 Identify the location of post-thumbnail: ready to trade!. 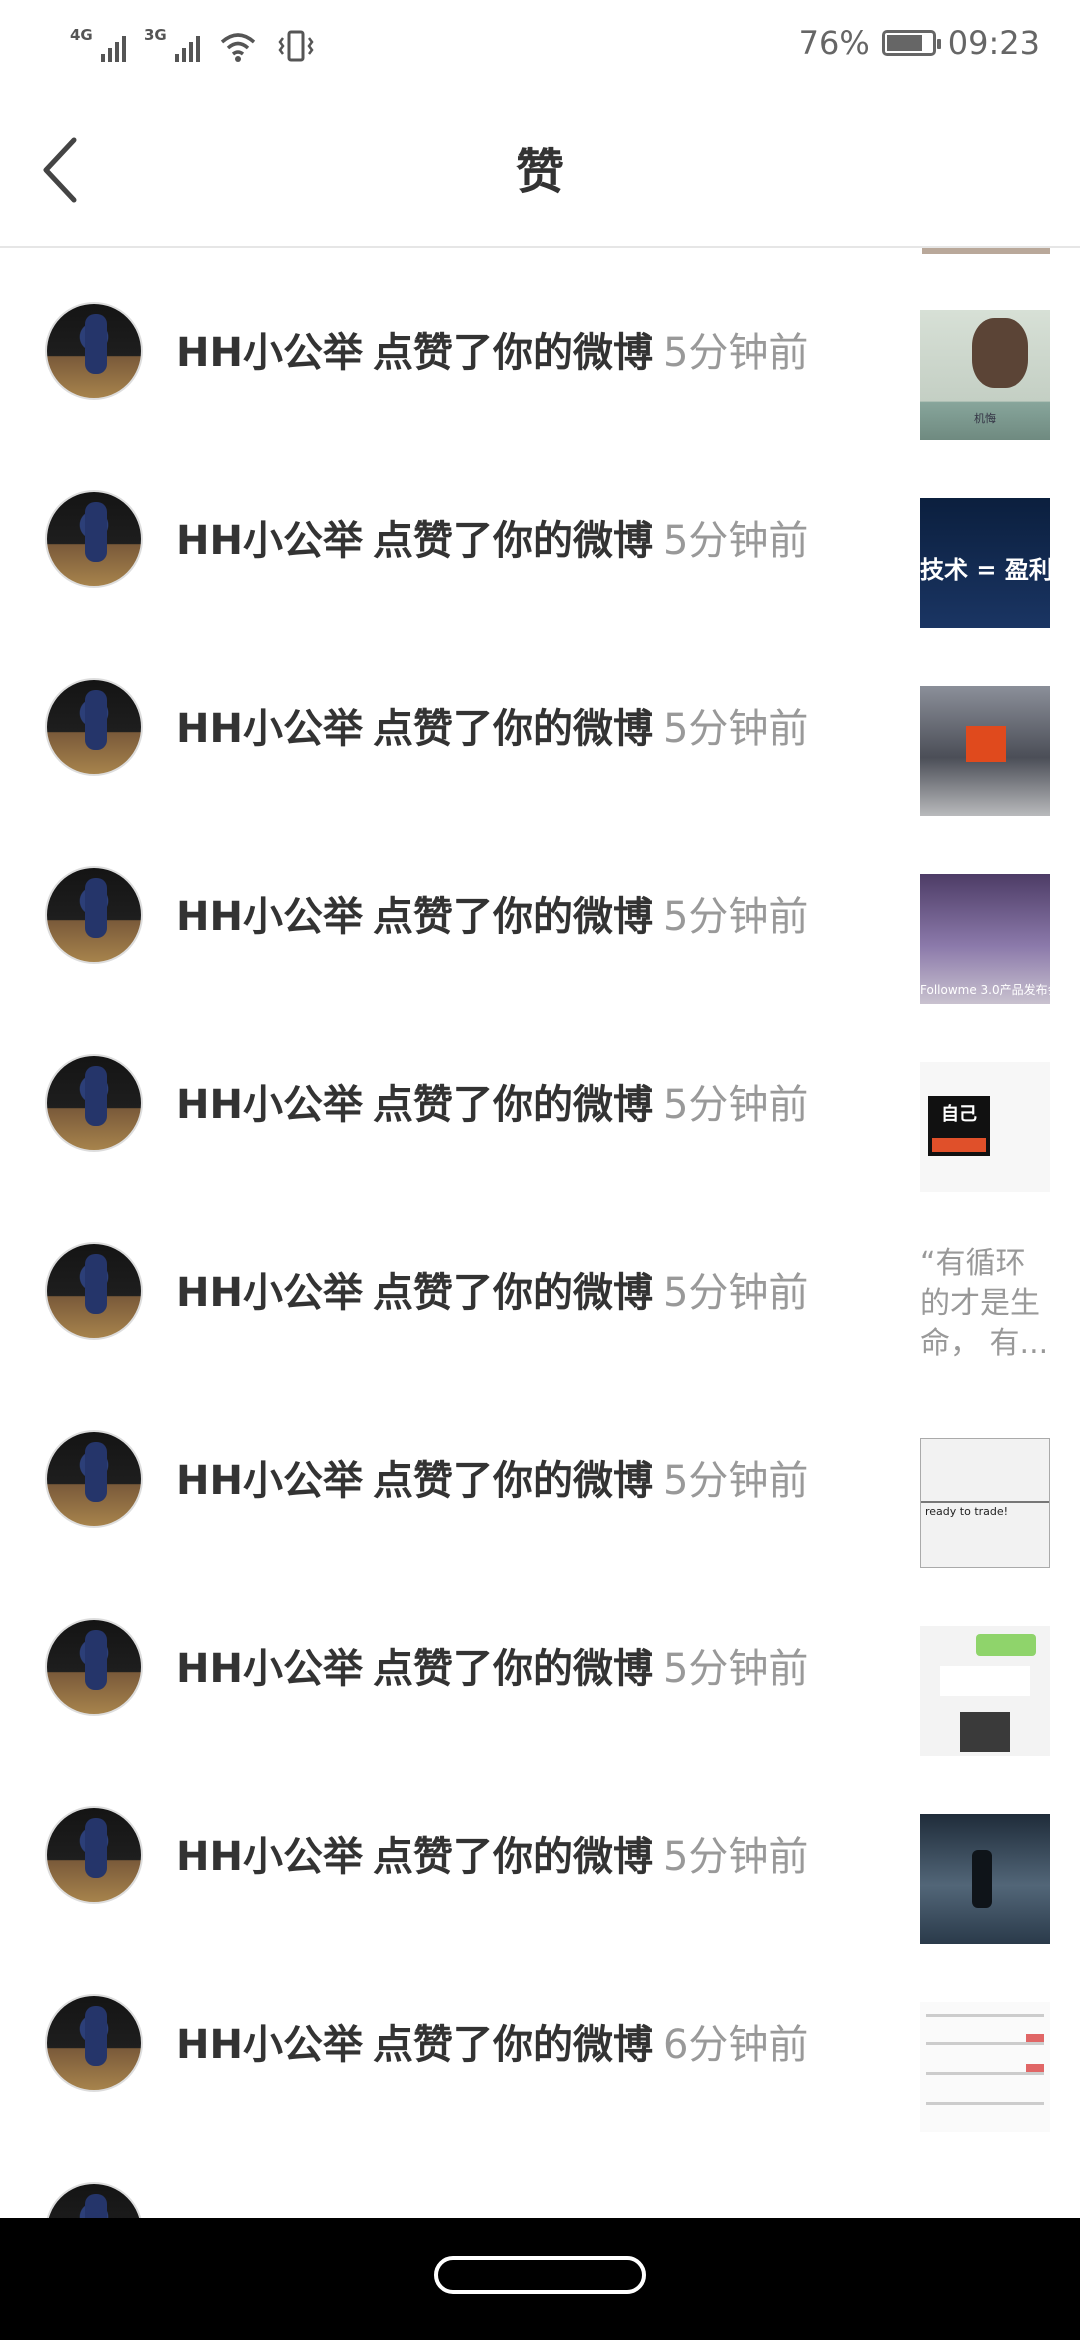
(985, 1503).